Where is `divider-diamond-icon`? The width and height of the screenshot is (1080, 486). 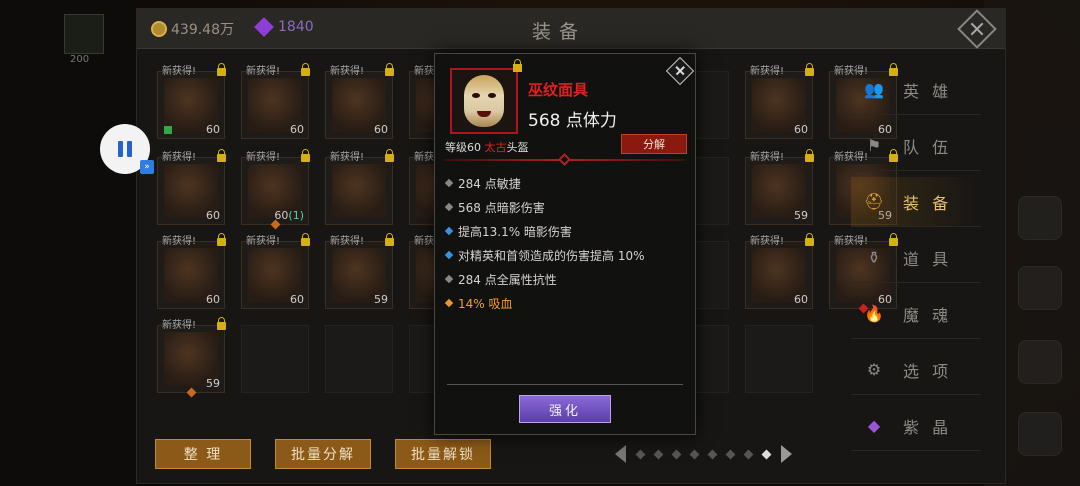 divider-diamond-icon is located at coordinates (564, 159).